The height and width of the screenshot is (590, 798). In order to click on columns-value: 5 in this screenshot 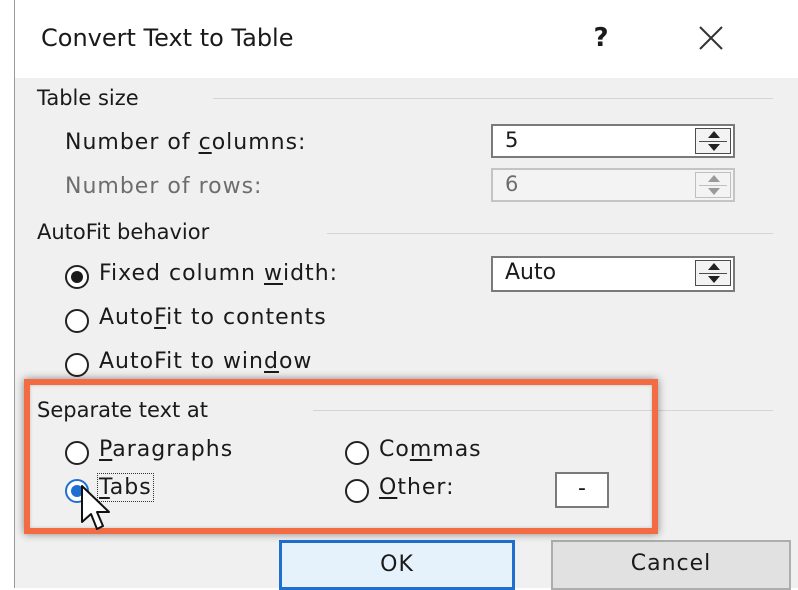, I will do `click(512, 140)`.